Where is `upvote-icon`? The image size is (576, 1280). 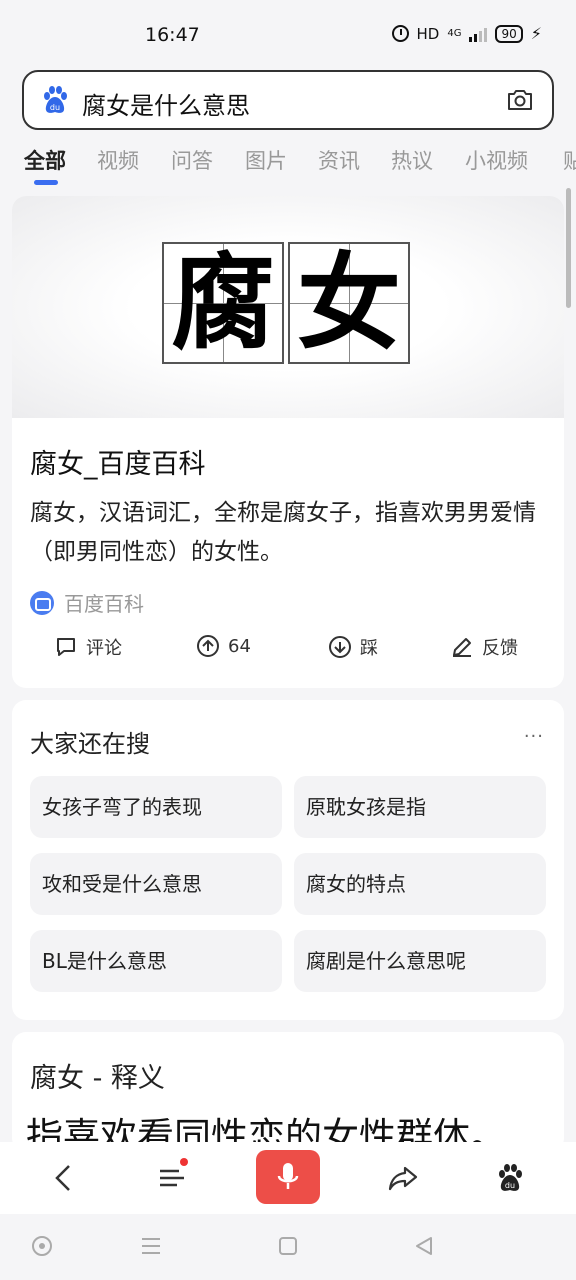
upvote-icon is located at coordinates (208, 646).